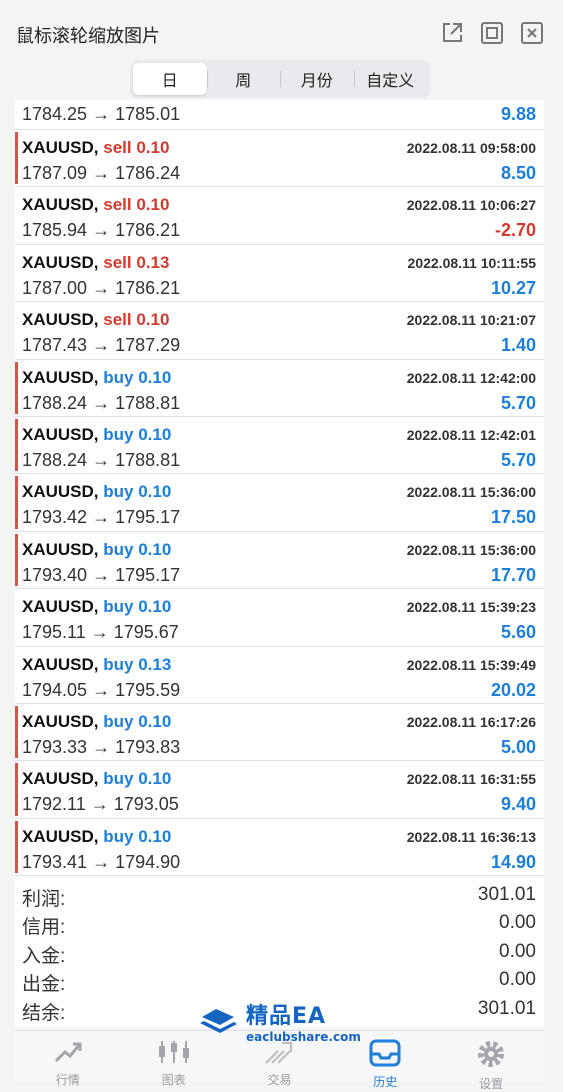  I want to click on trade-time: 2022.08.11 10:06:27, so click(471, 205).